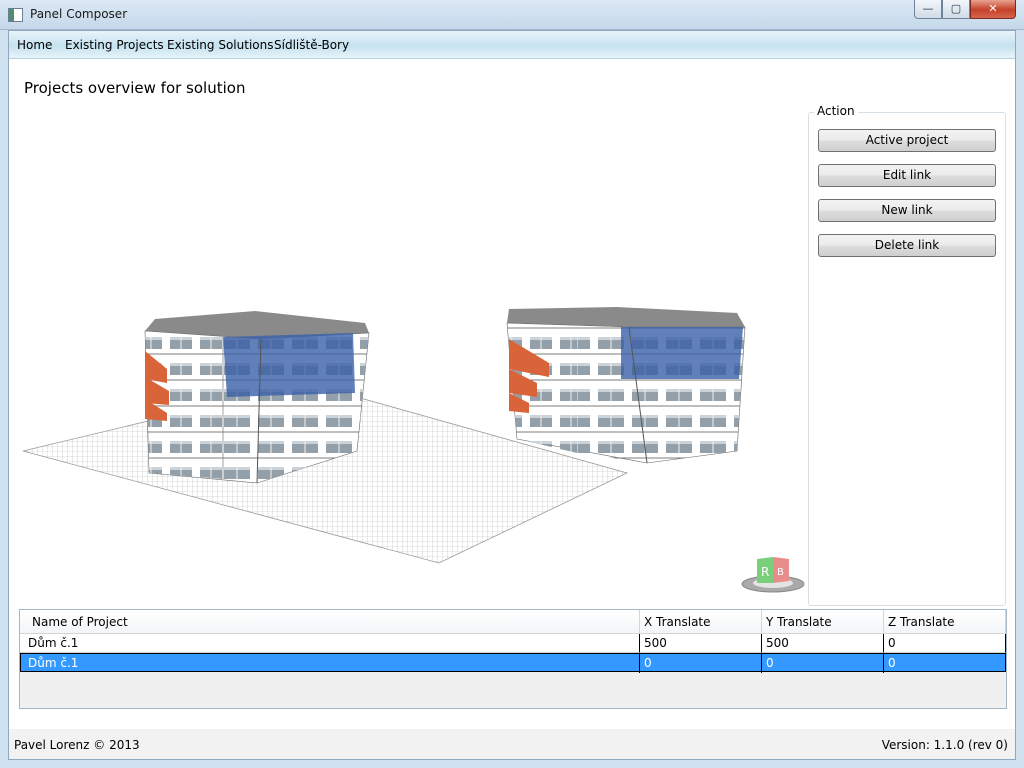 This screenshot has width=1024, height=768. I want to click on cell-x: 500, so click(701, 643).